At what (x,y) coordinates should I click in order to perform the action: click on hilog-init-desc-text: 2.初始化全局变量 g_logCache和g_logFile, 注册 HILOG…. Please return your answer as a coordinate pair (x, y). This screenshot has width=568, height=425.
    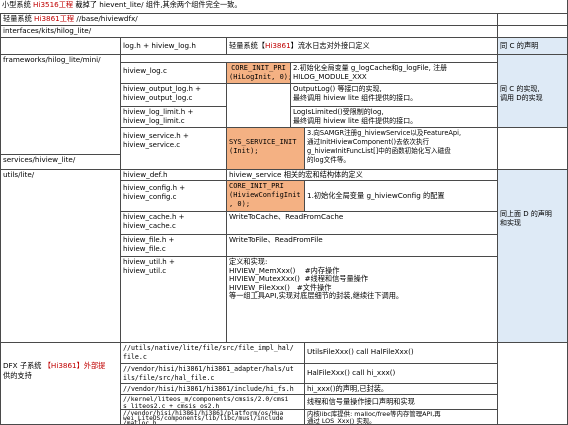
    Looking at the image, I should click on (370, 72).